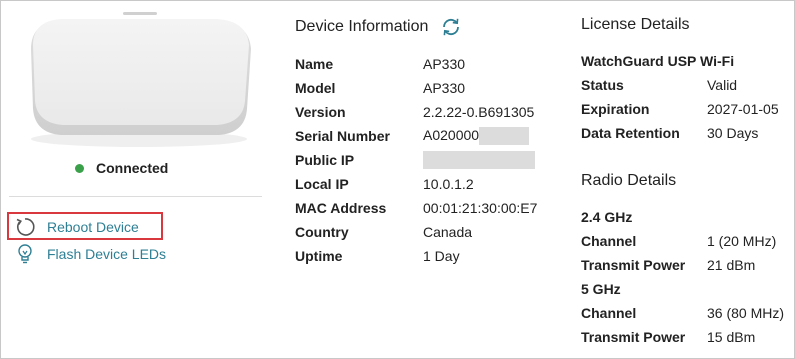  Describe the element at coordinates (742, 241) in the screenshot. I see `row-value: 1 (20 MHz)` at that location.